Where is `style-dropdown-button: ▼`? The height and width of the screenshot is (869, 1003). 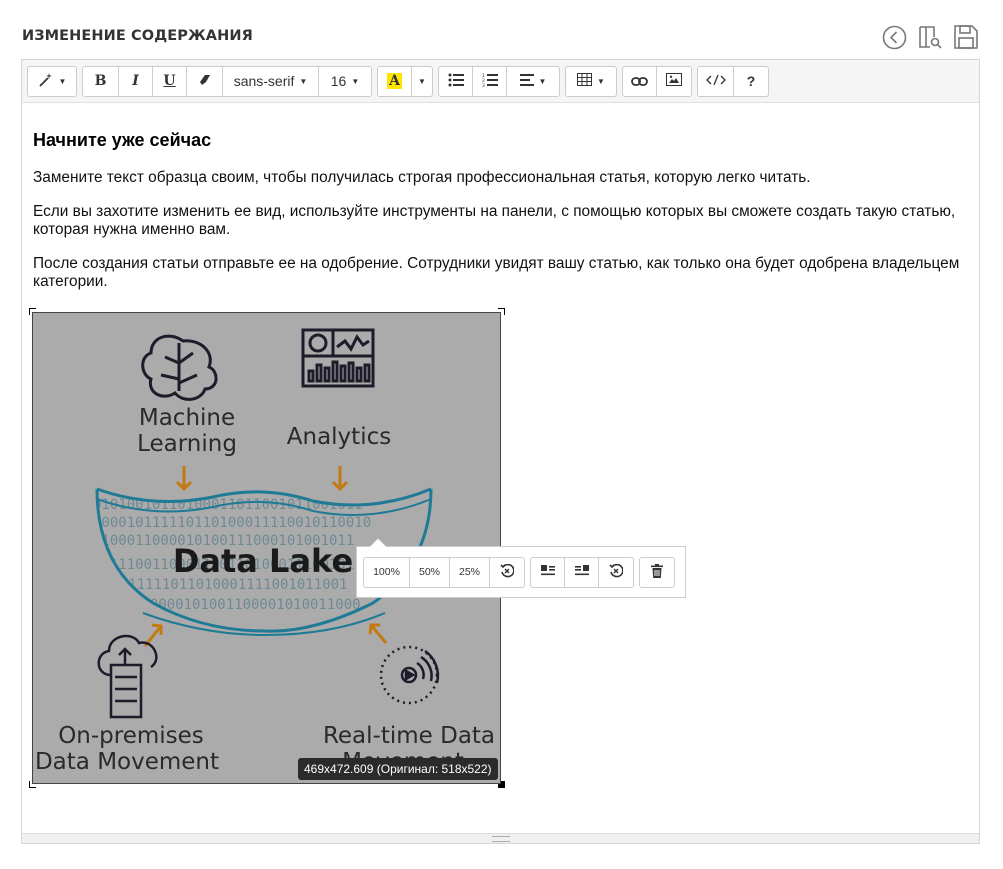
style-dropdown-button: ▼ is located at coordinates (52, 81).